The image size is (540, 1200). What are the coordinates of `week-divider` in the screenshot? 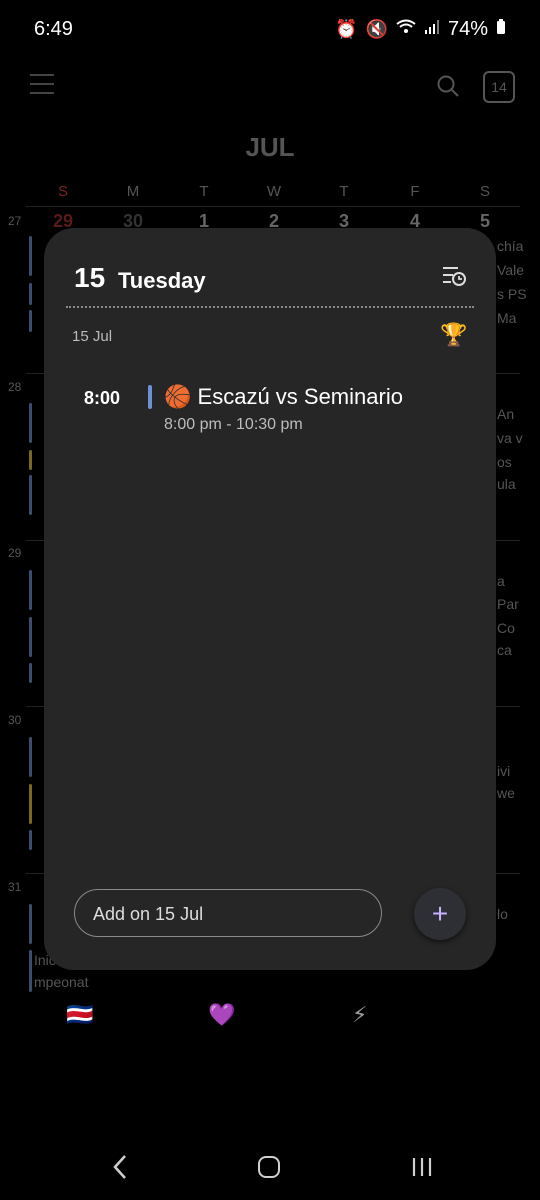 It's located at (273, 206).